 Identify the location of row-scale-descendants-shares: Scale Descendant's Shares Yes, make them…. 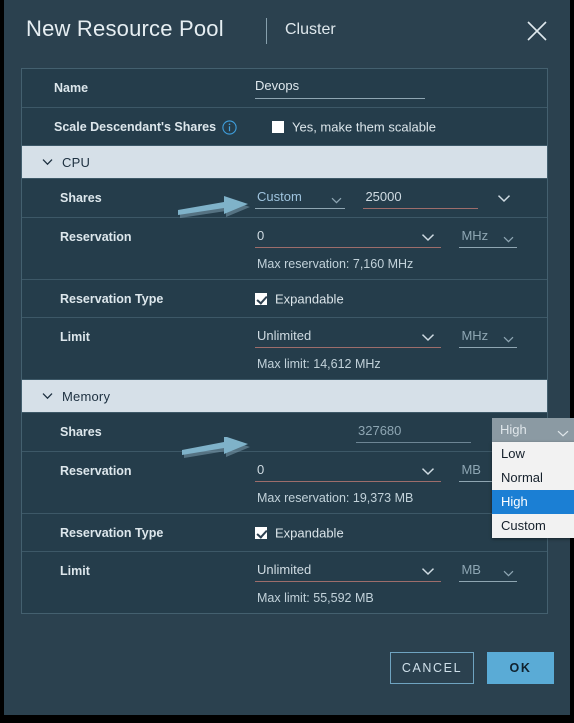
(284, 127).